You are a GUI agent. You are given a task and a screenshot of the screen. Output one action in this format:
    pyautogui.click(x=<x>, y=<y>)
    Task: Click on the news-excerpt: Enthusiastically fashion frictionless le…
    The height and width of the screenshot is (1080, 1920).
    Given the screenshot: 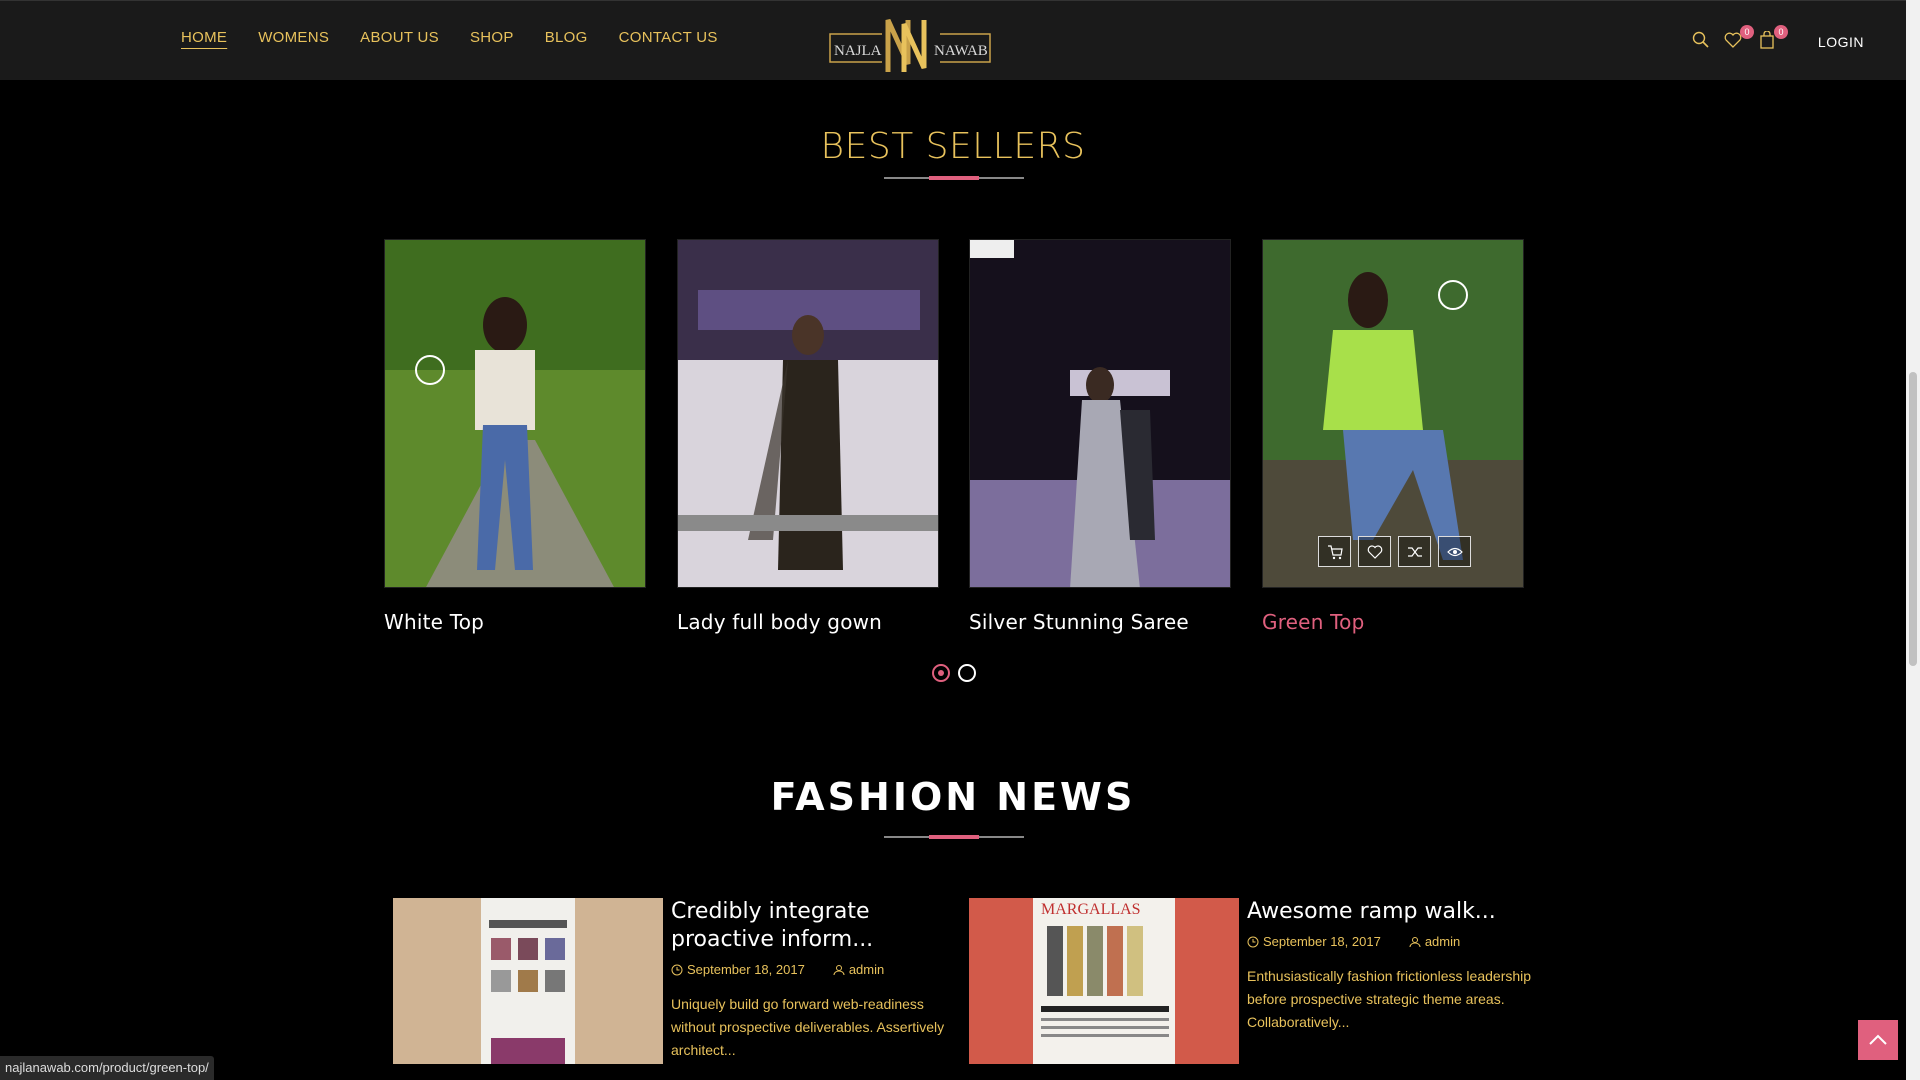 What is the action you would take?
    pyautogui.click(x=1389, y=999)
    